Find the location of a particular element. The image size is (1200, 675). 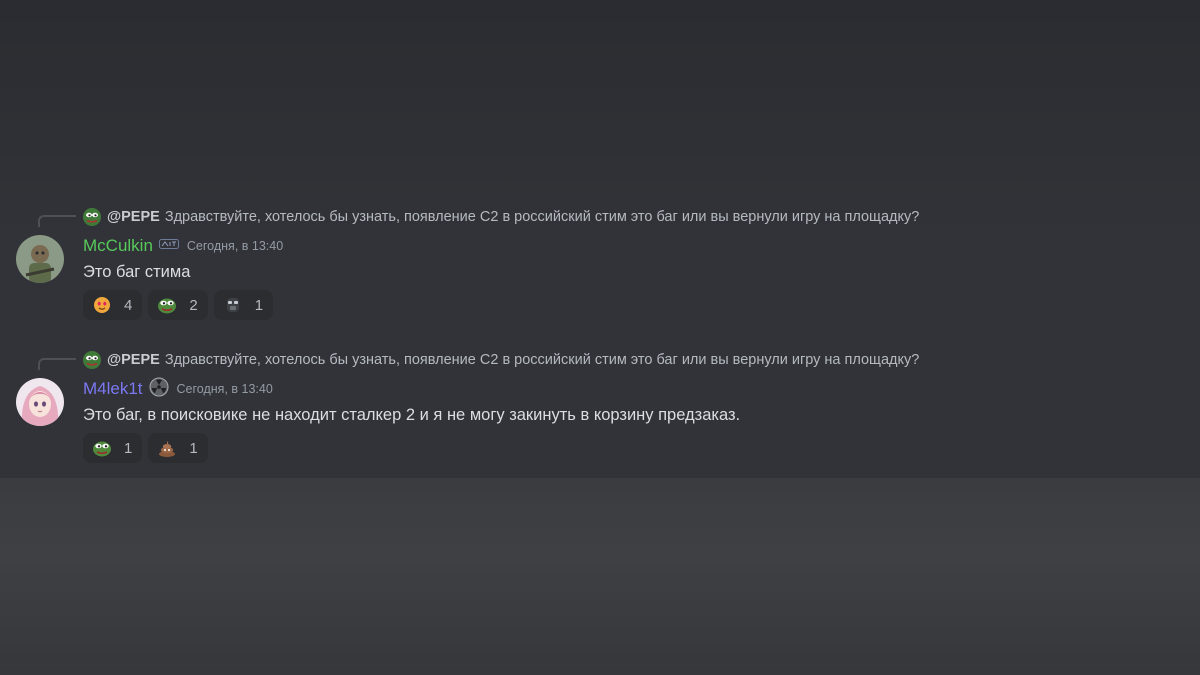

poop-emoji-icon is located at coordinates (167, 448).